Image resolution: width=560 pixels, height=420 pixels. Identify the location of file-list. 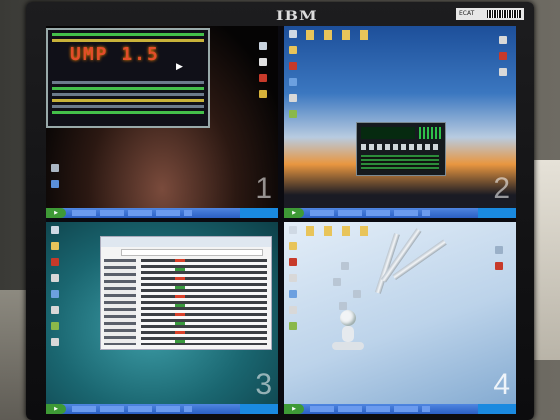
(204, 302).